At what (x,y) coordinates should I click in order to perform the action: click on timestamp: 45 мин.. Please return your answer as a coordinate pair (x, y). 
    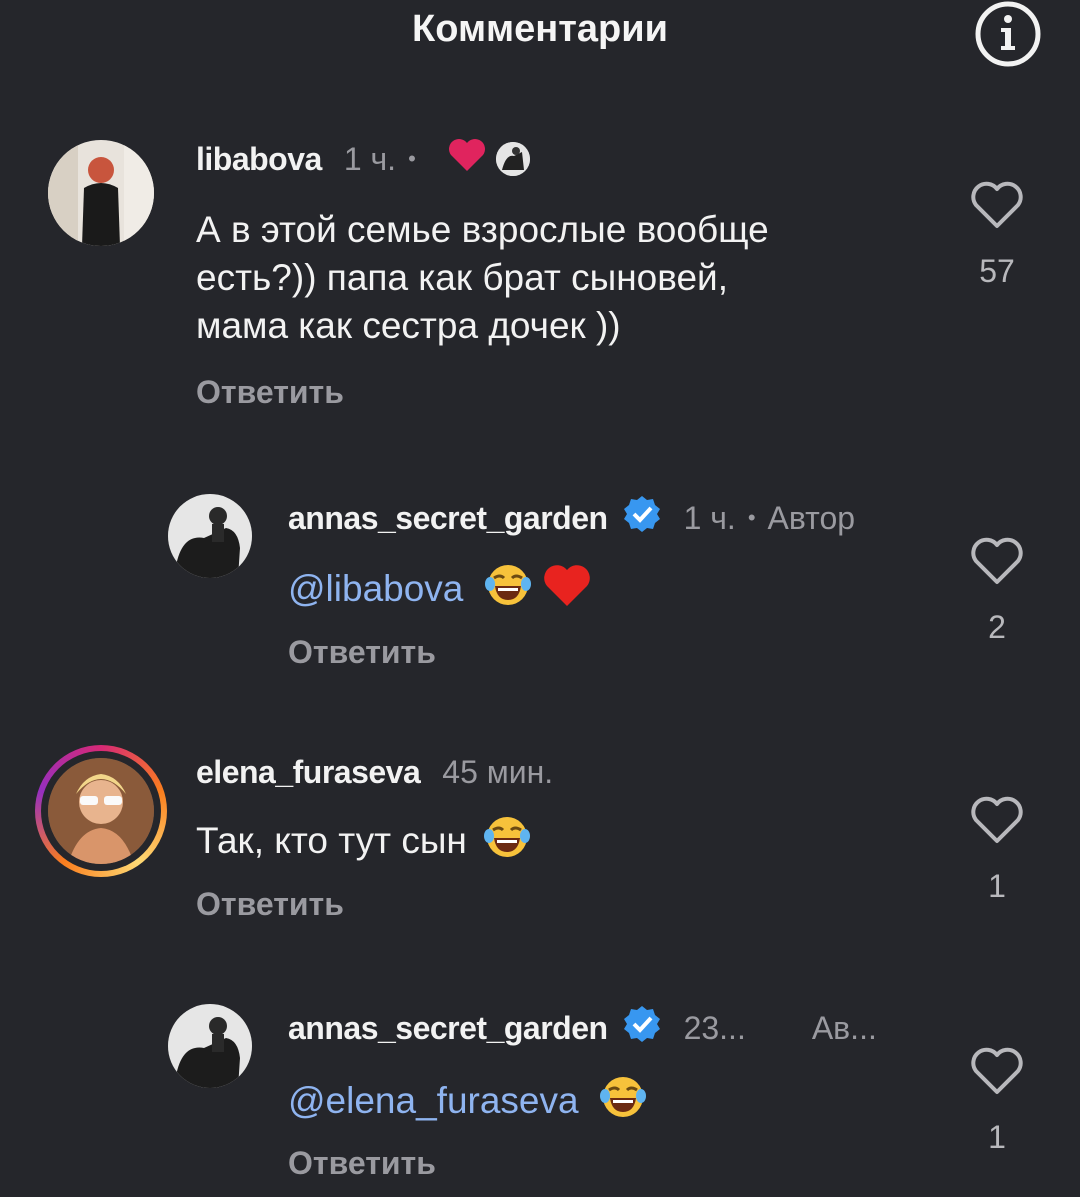
    Looking at the image, I should click on (498, 772).